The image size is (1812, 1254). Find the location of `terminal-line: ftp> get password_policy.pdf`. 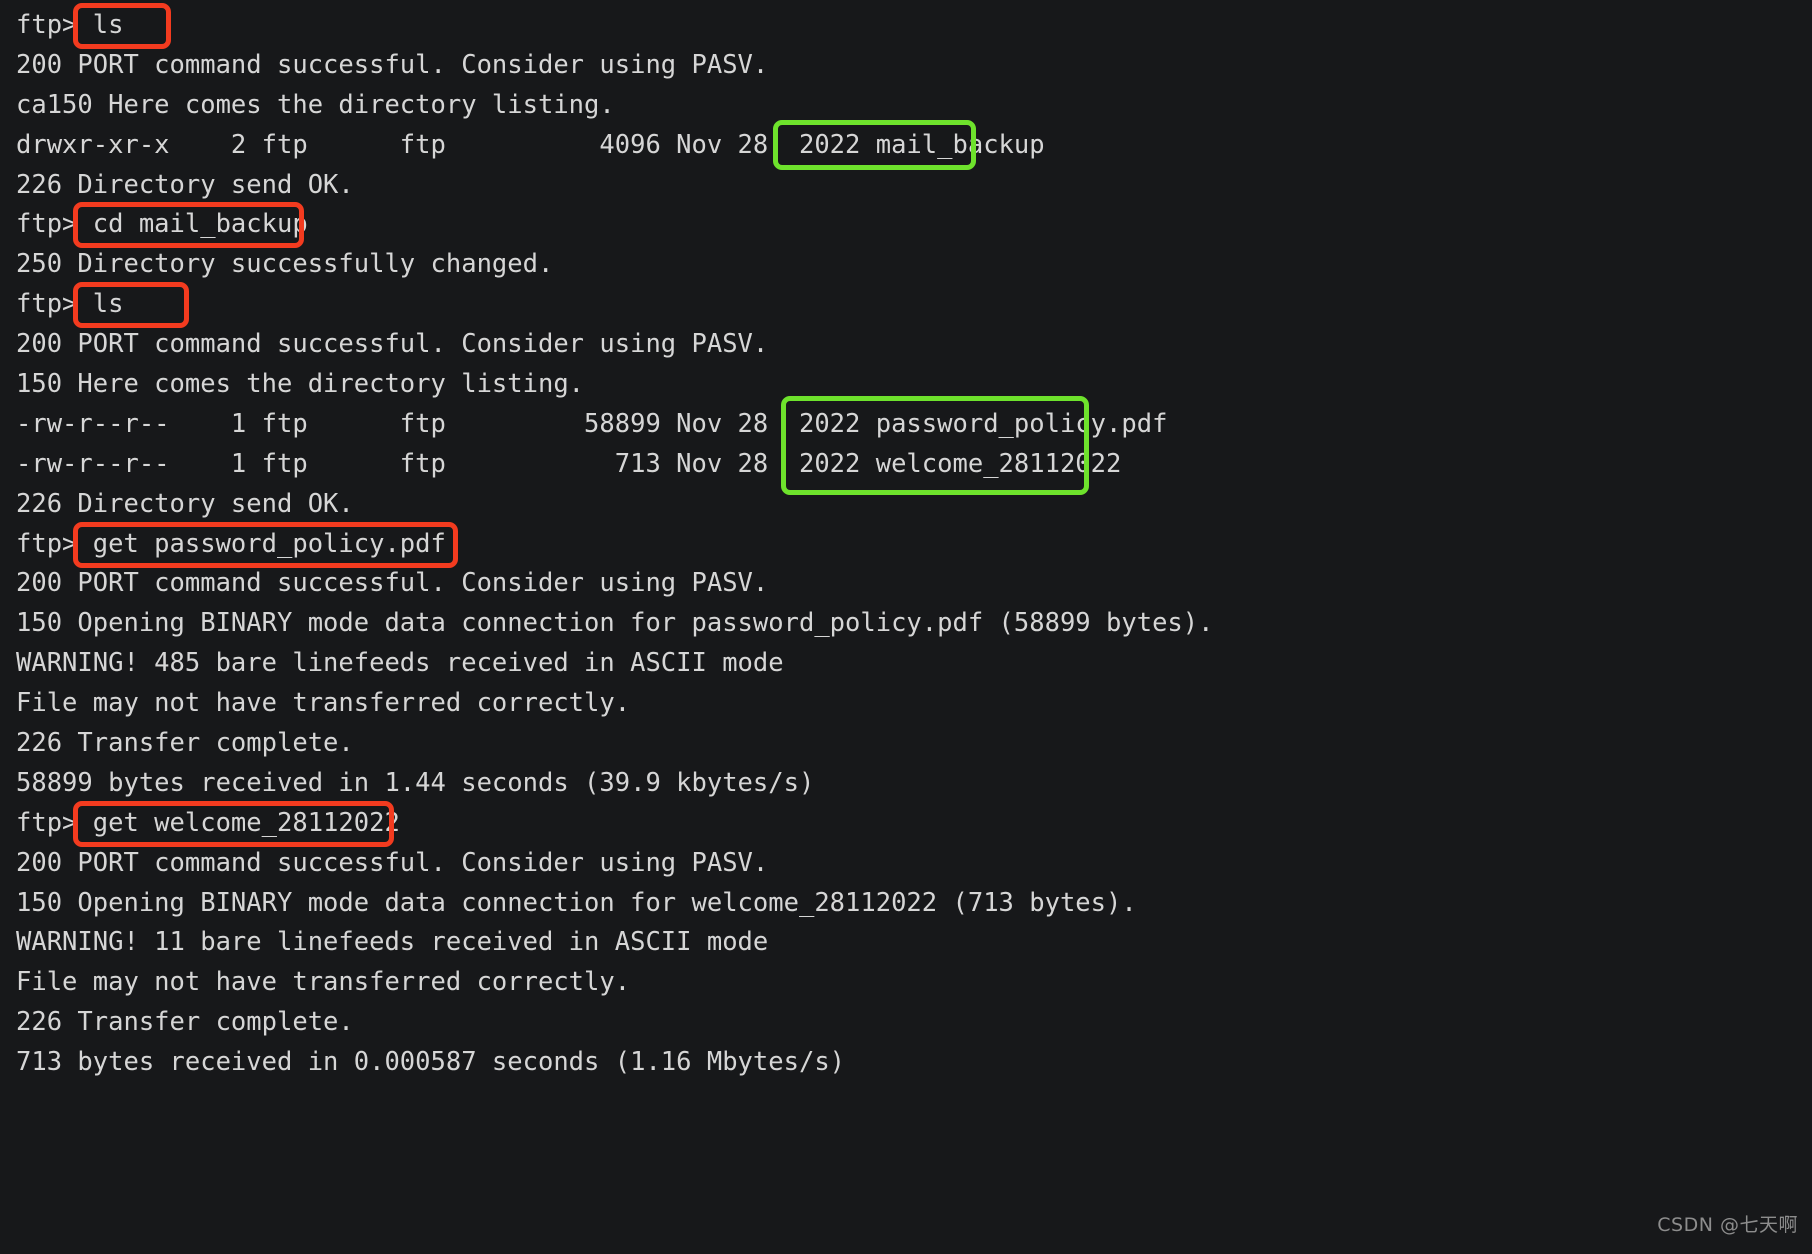

terminal-line: ftp> get password_policy.pdf is located at coordinates (231, 543).